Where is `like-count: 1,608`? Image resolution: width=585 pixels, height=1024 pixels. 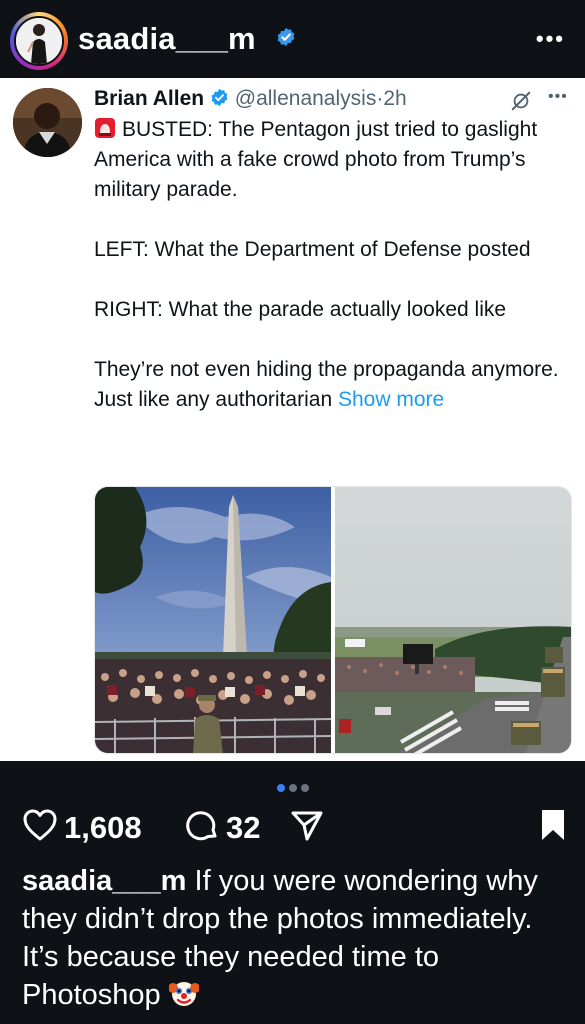 like-count: 1,608 is located at coordinates (103, 828).